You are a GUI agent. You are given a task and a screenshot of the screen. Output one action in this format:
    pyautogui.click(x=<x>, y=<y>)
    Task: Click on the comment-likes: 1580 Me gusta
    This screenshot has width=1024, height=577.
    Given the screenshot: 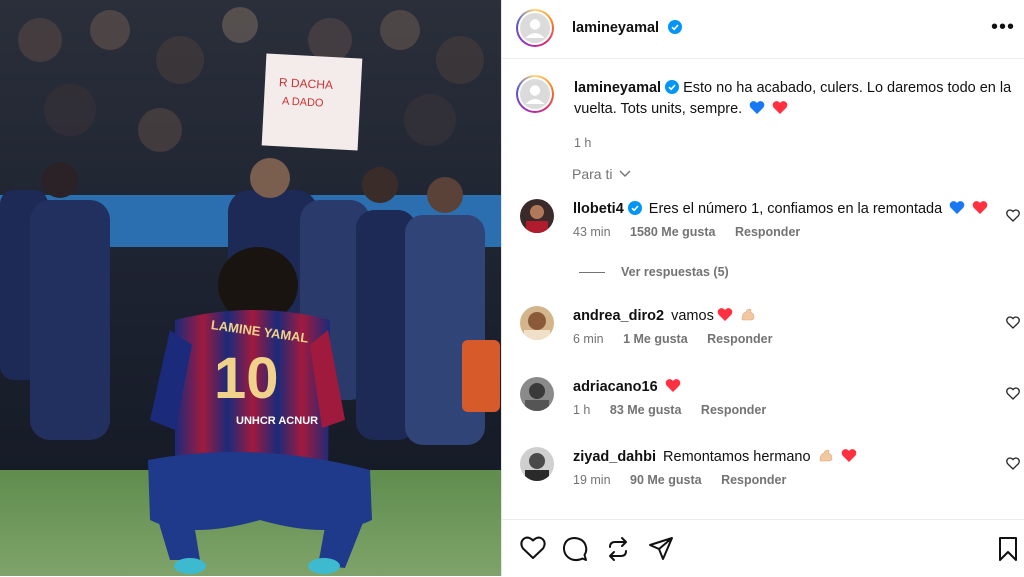 What is the action you would take?
    pyautogui.click(x=672, y=232)
    